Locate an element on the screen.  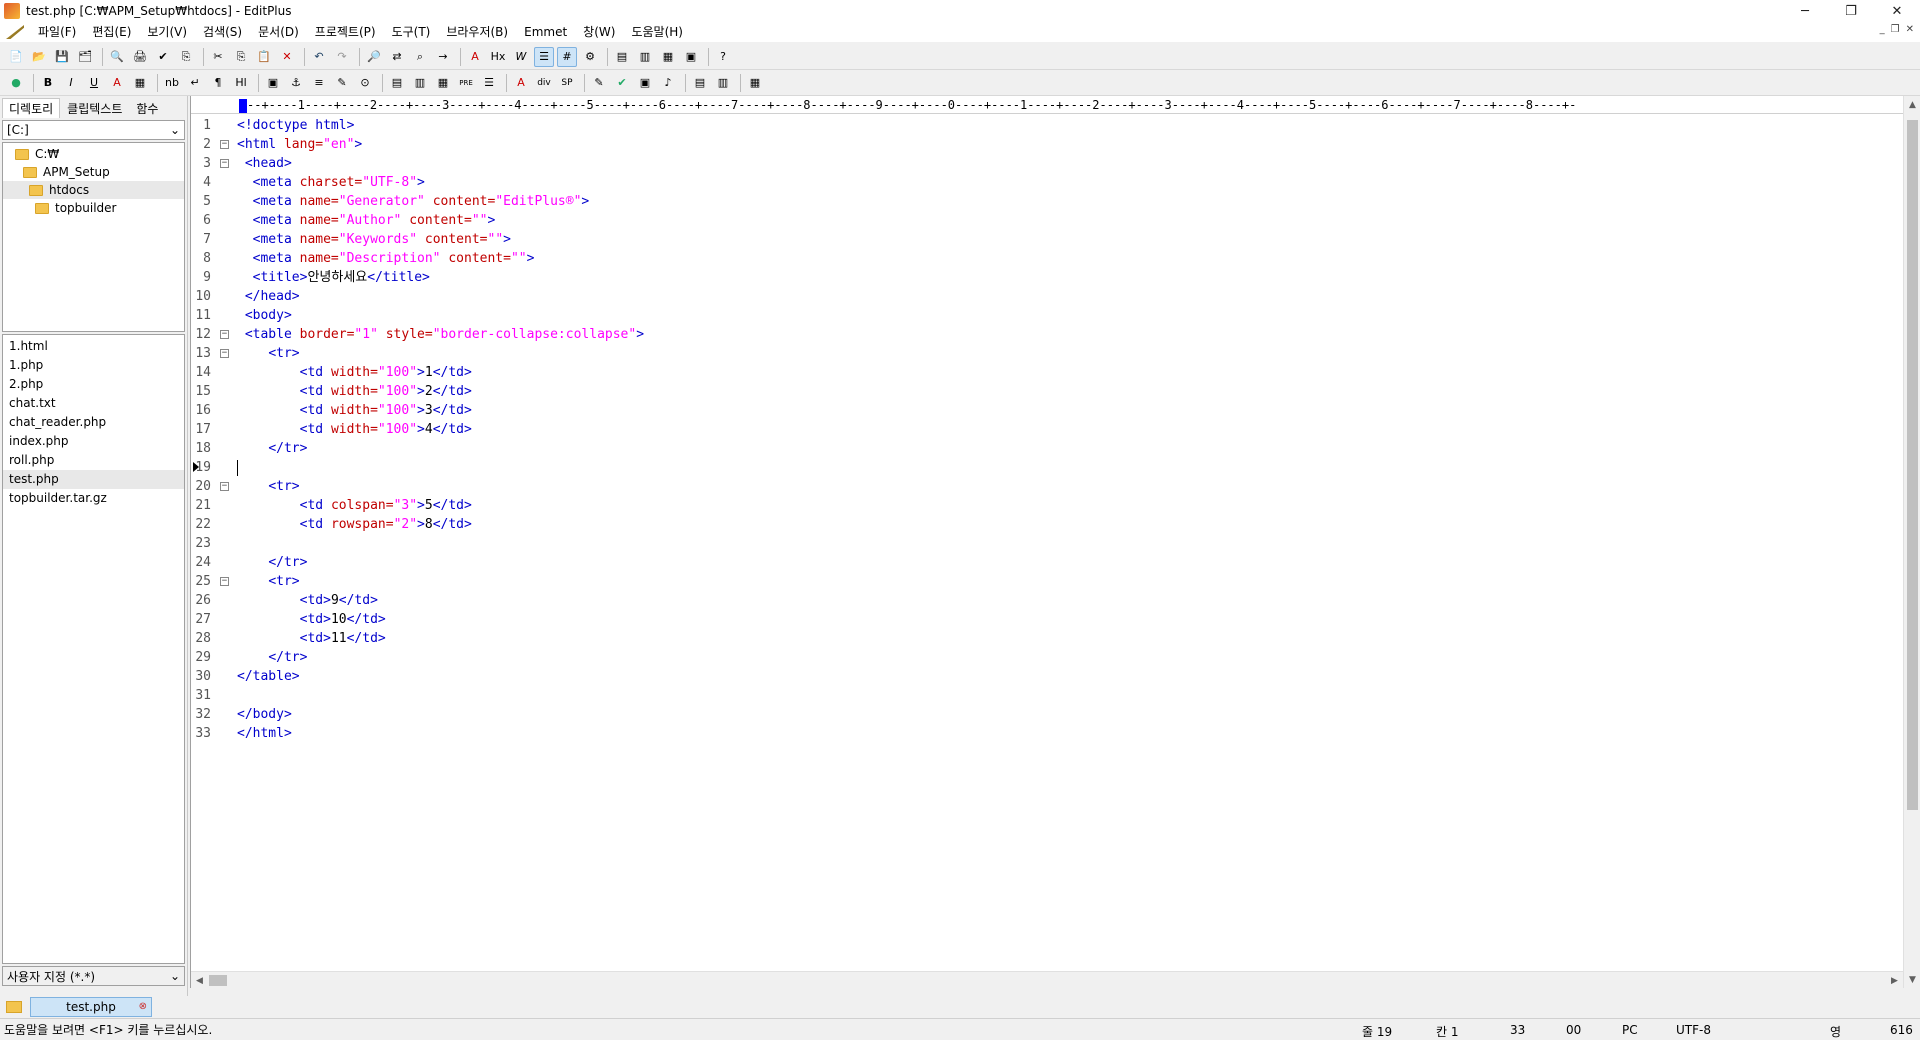
heading-icon: Hl is located at coordinates (241, 83).